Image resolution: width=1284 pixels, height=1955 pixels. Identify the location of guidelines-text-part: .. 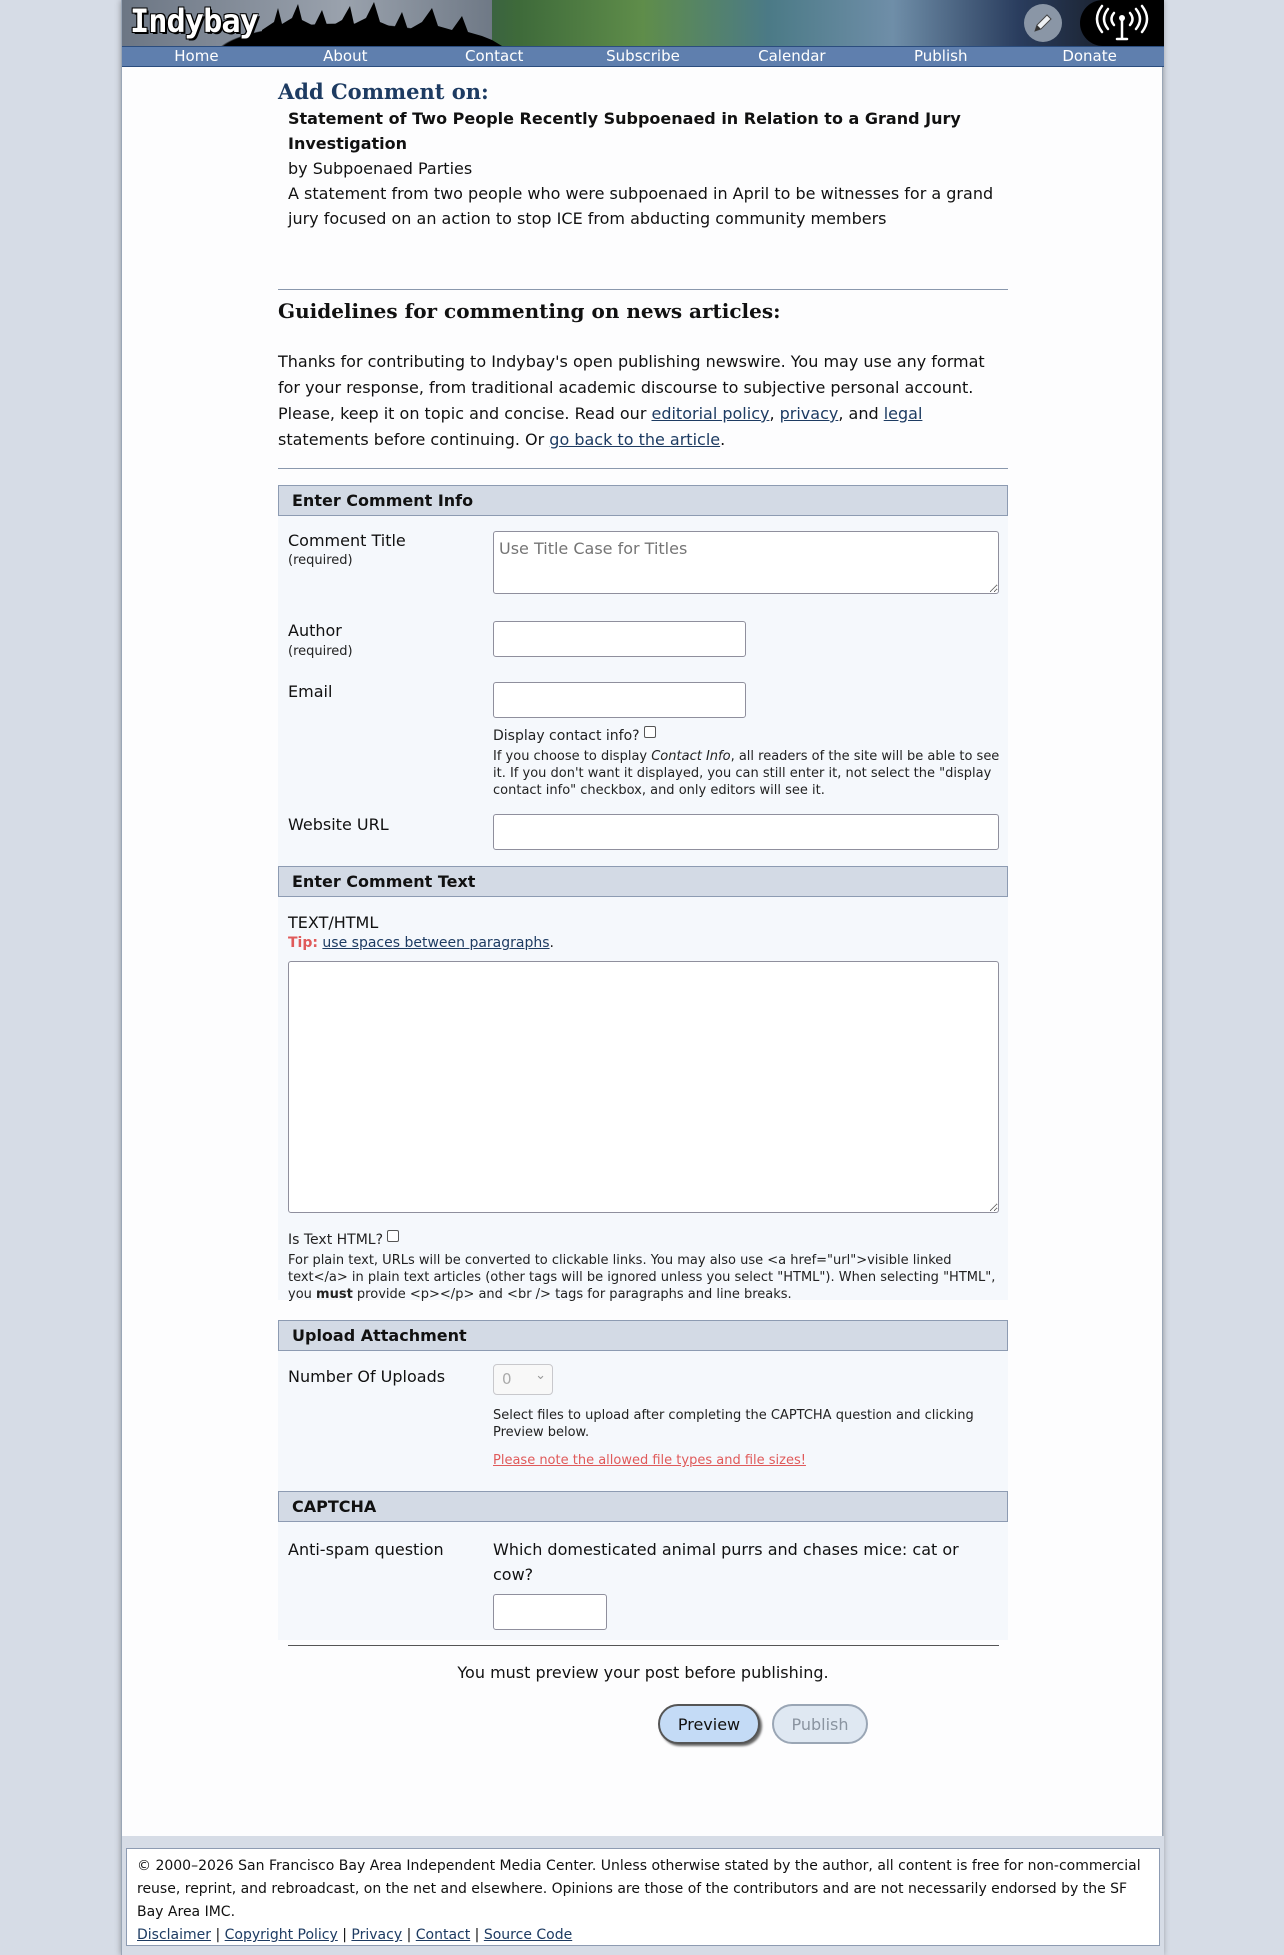
(723, 439).